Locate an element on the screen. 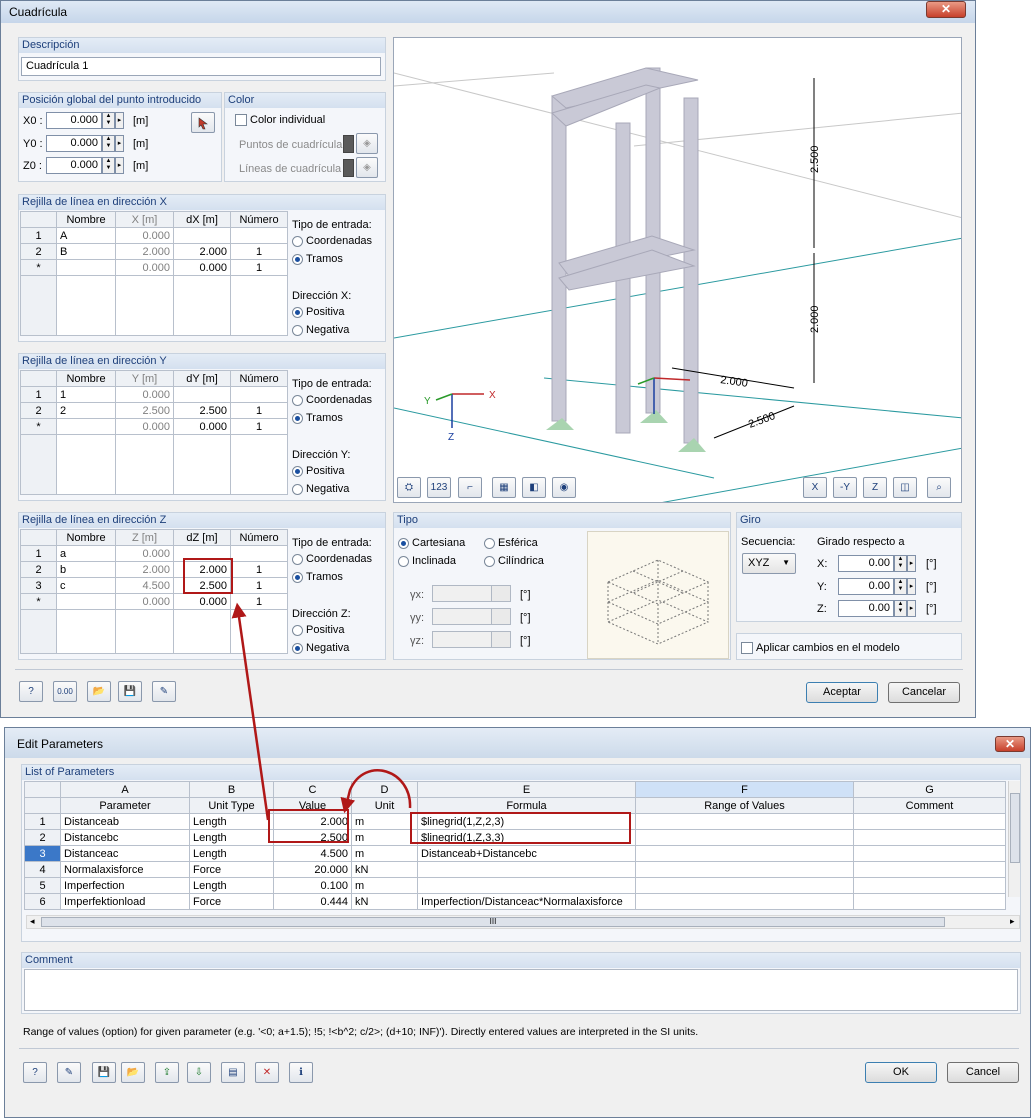 The image size is (1032, 1120). value-cell: 0.100 is located at coordinates (312, 885).